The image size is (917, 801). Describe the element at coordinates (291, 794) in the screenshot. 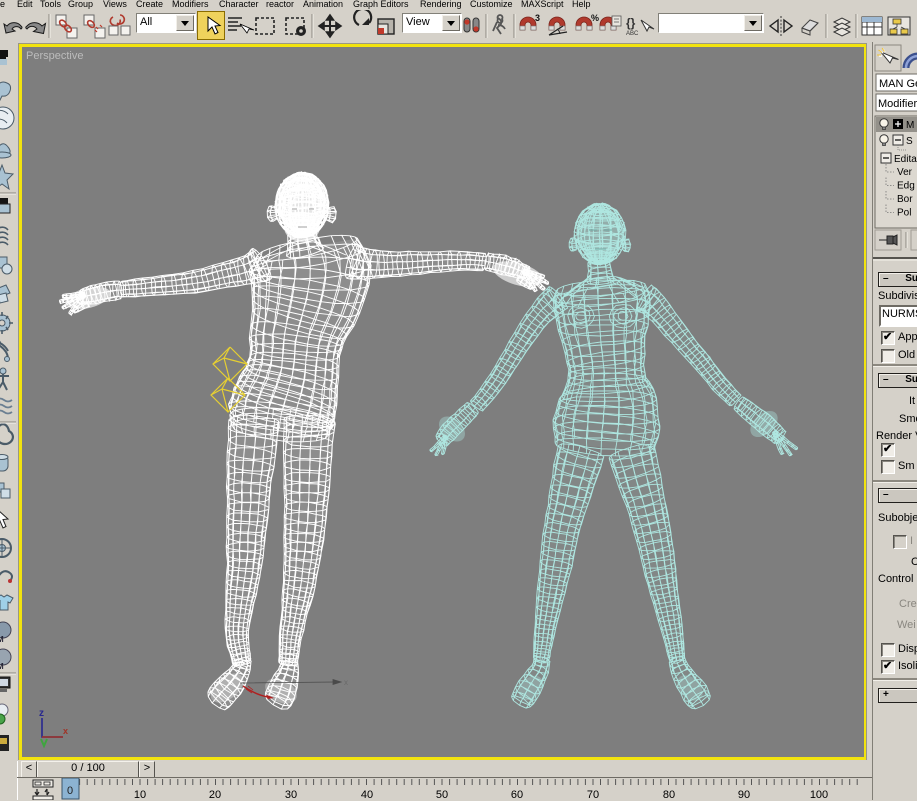

I see `svg-text: 30` at that location.